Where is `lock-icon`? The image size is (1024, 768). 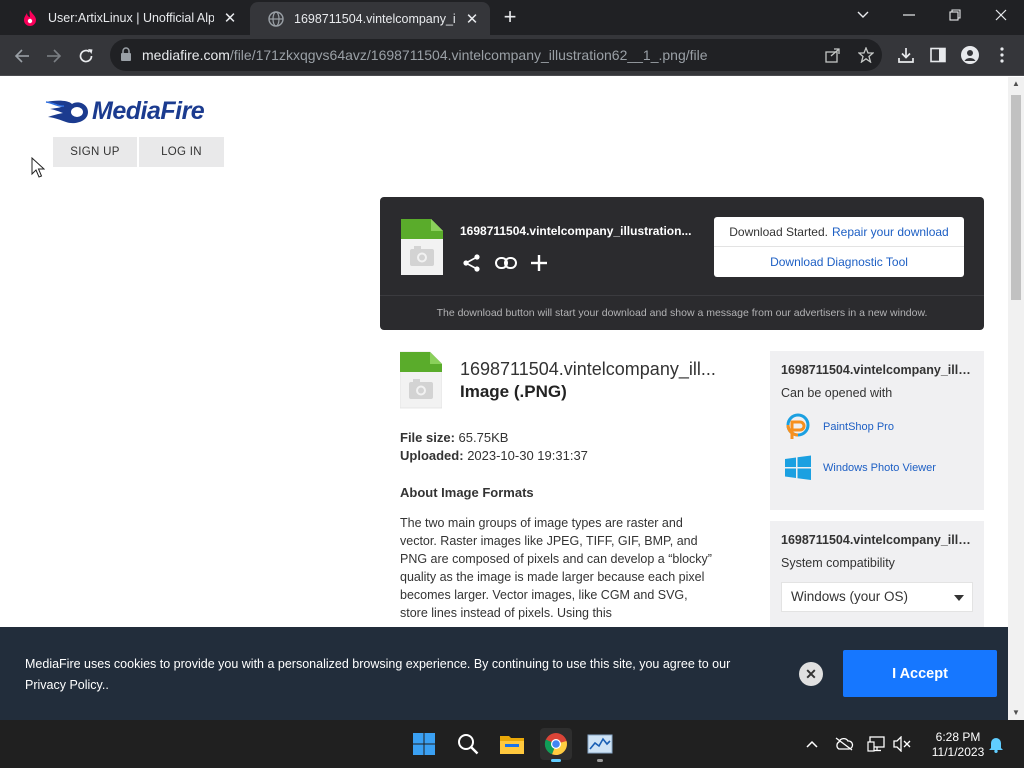 lock-icon is located at coordinates (127, 55).